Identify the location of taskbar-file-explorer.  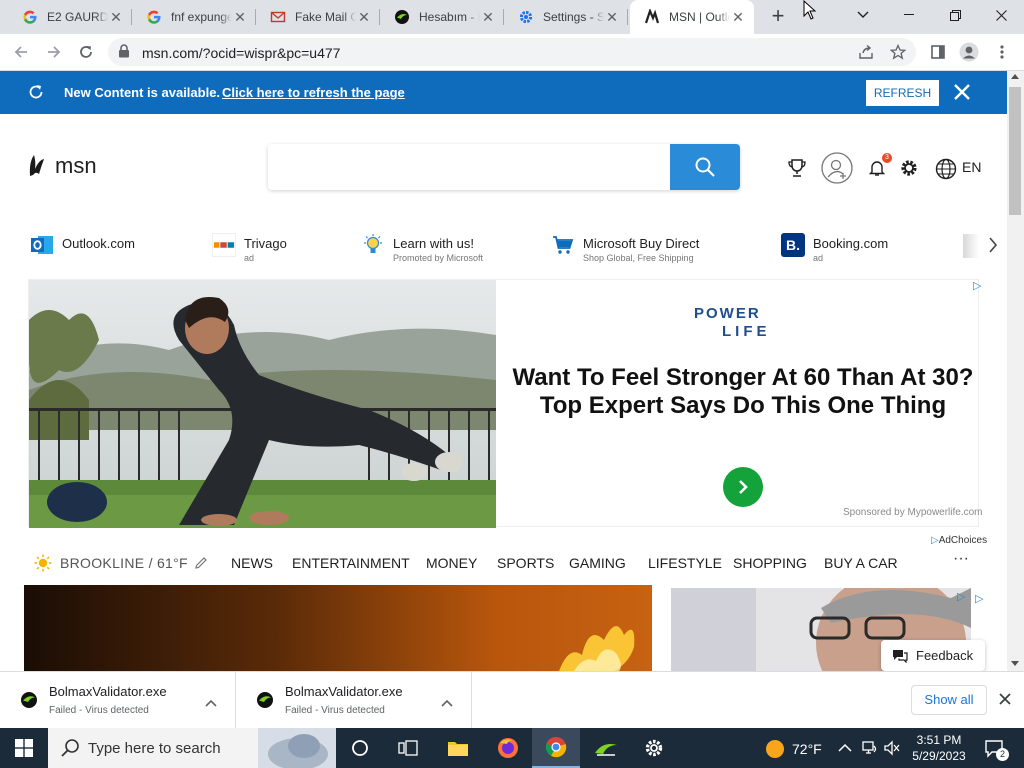
(458, 748).